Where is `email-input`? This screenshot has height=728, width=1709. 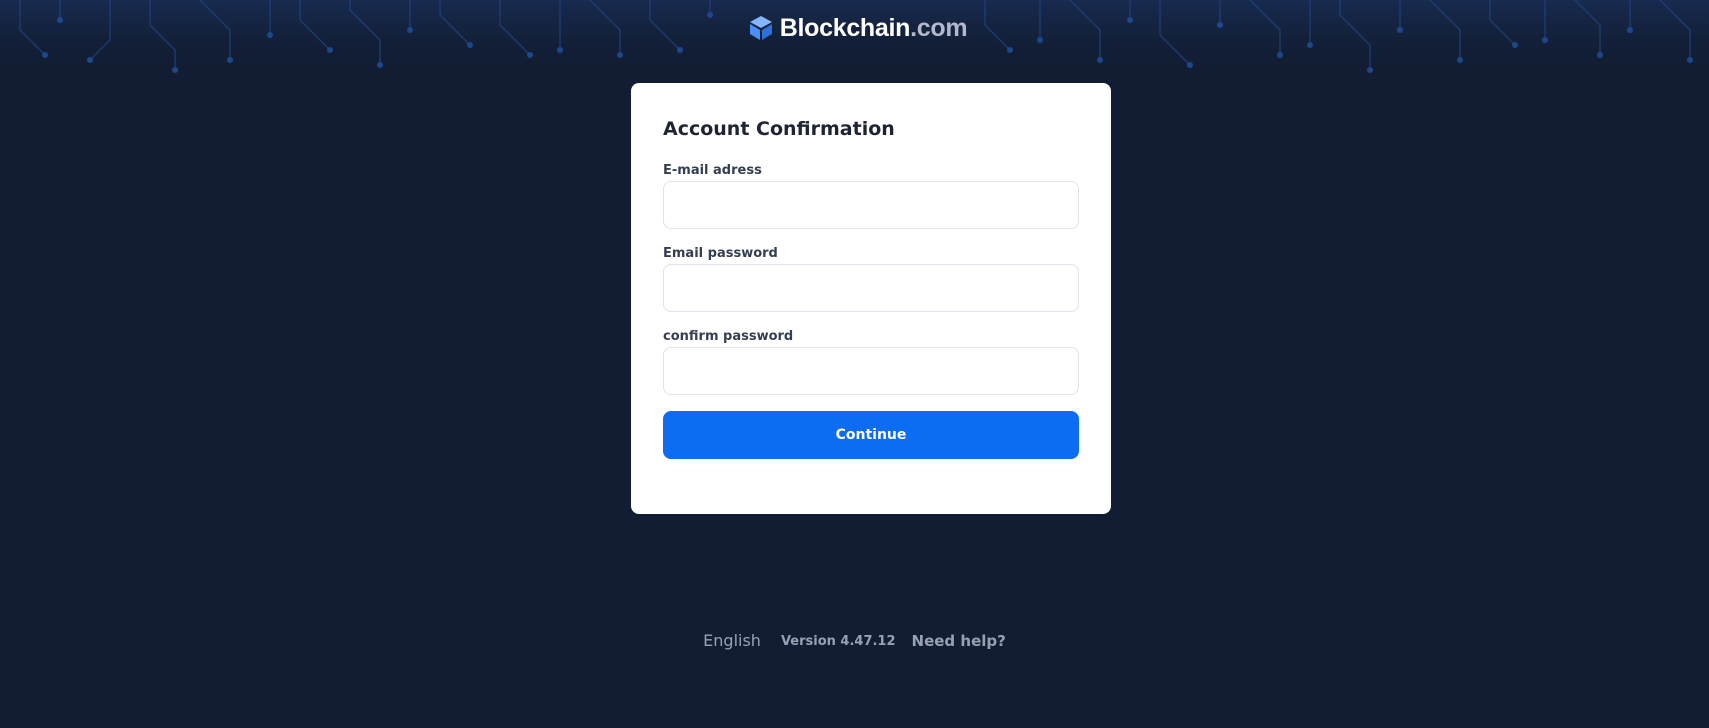 email-input is located at coordinates (871, 205).